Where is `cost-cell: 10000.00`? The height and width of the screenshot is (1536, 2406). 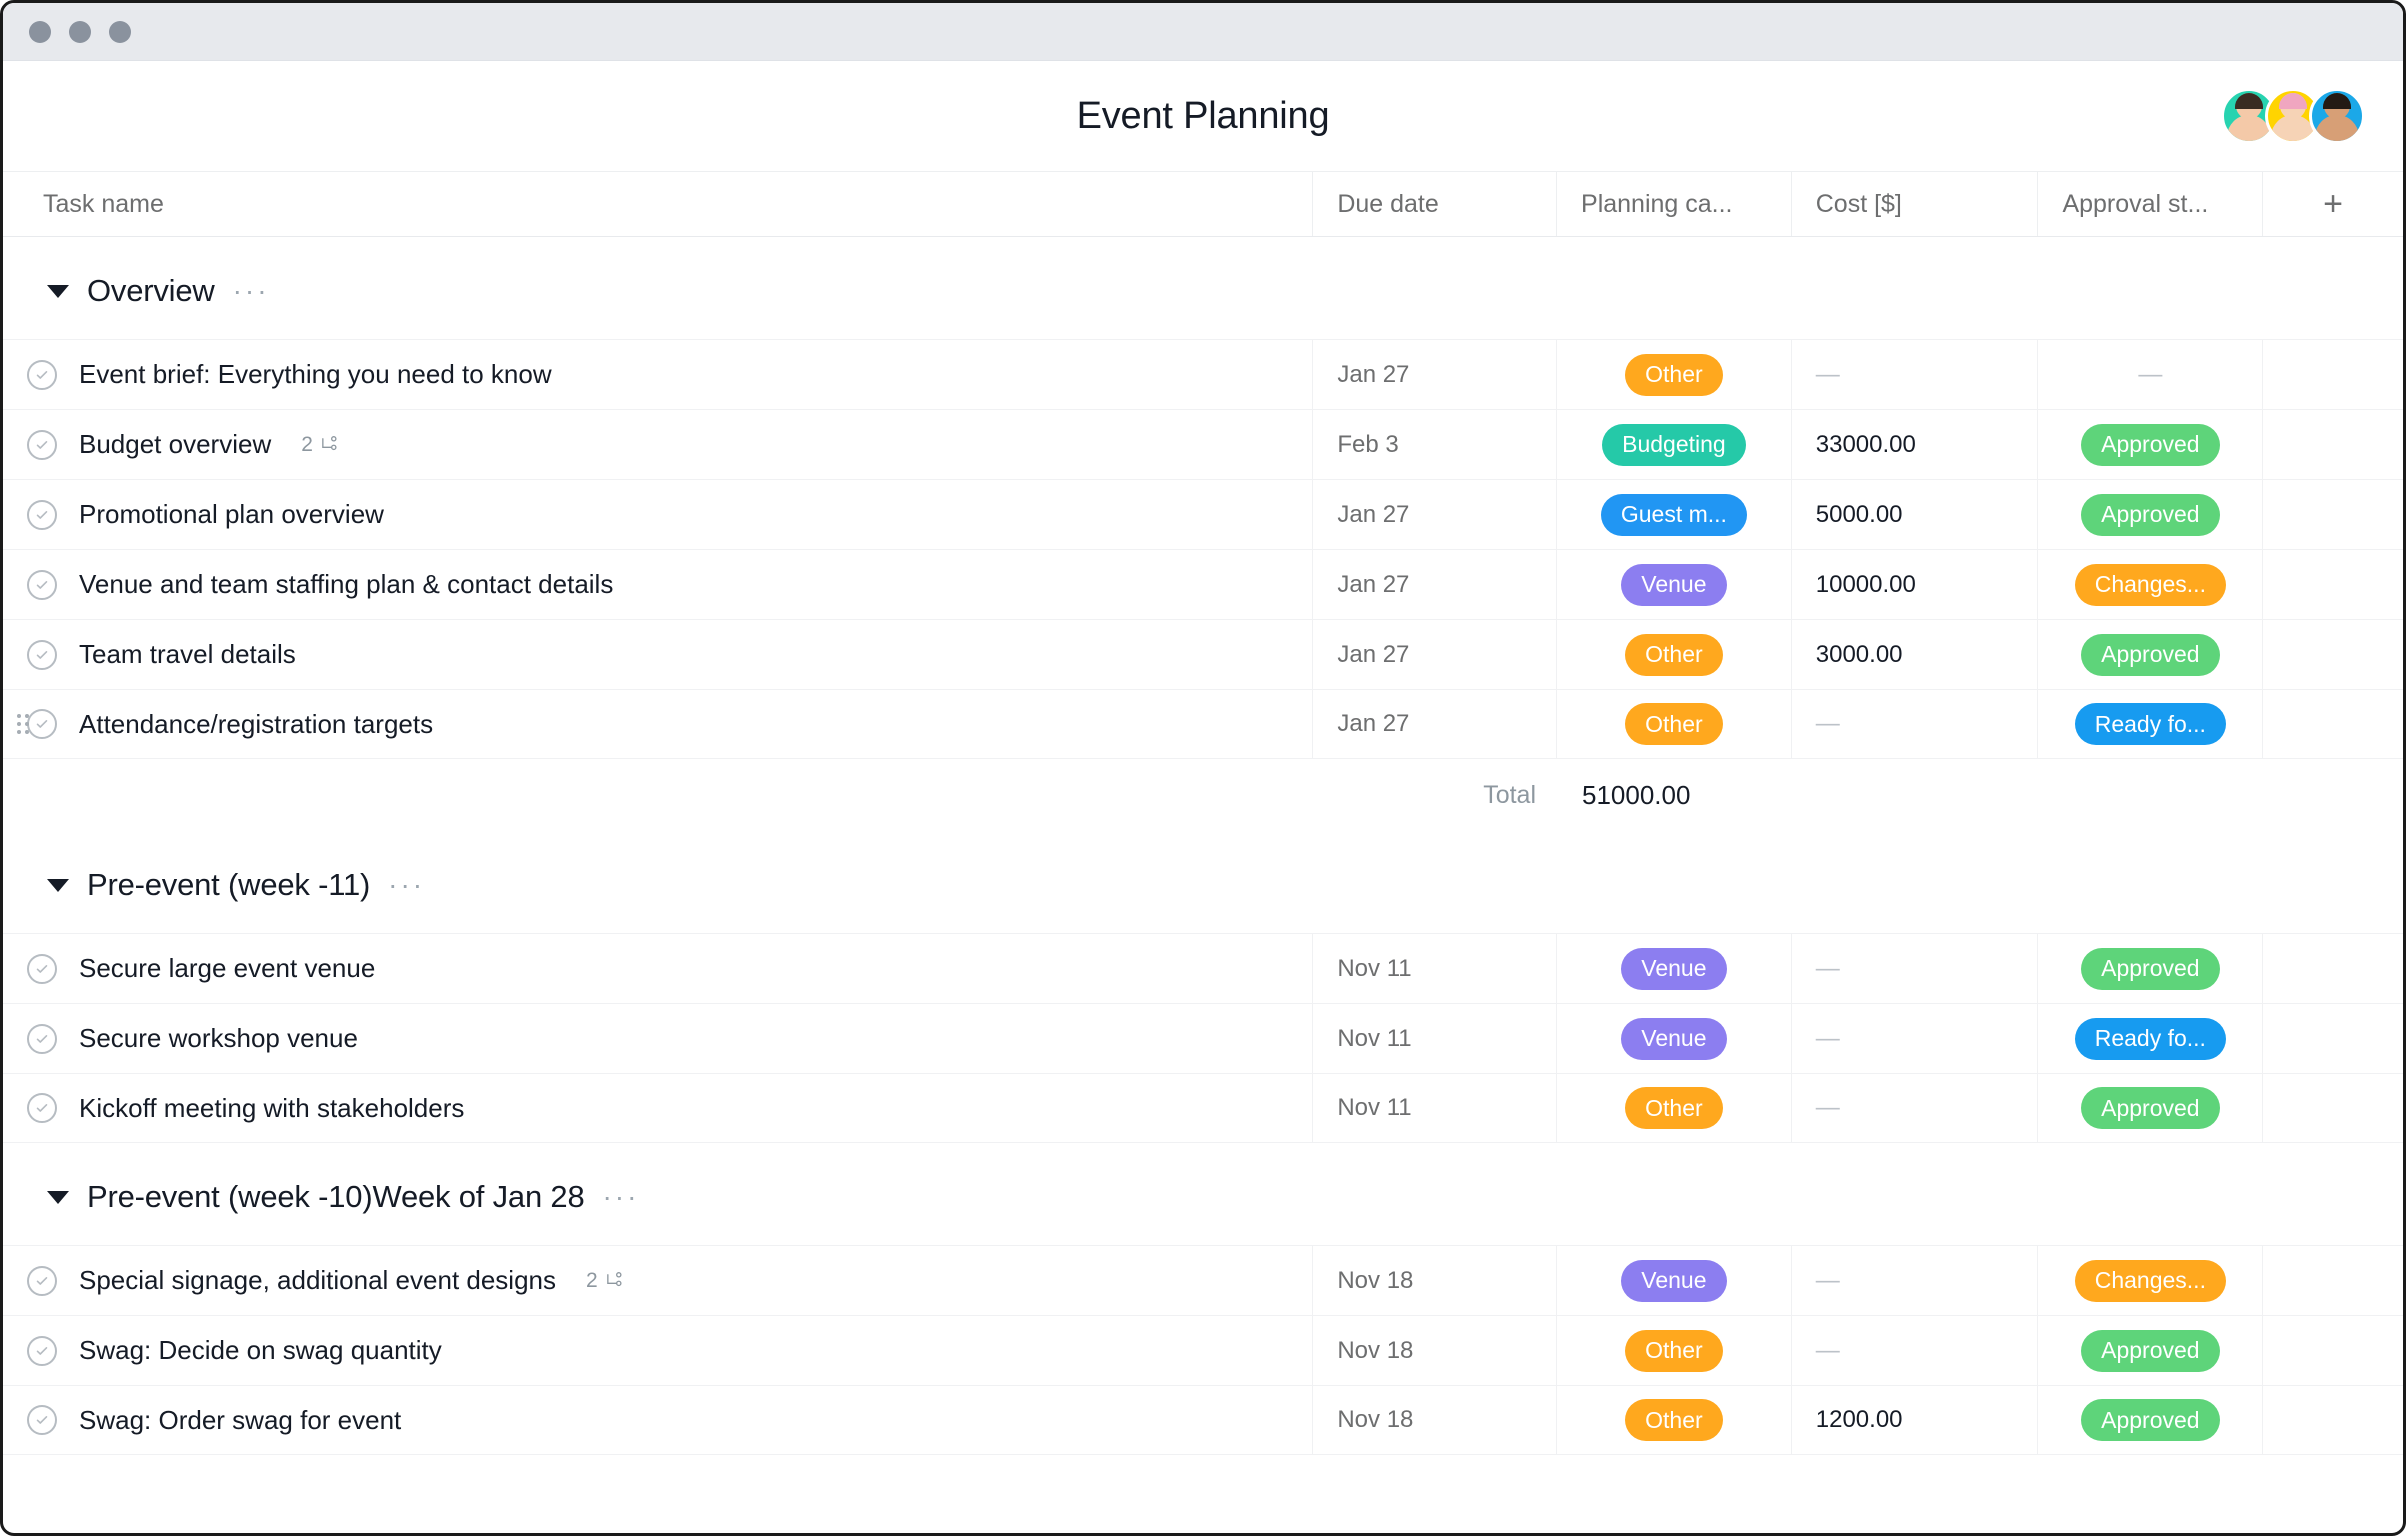 cost-cell: 10000.00 is located at coordinates (1914, 584).